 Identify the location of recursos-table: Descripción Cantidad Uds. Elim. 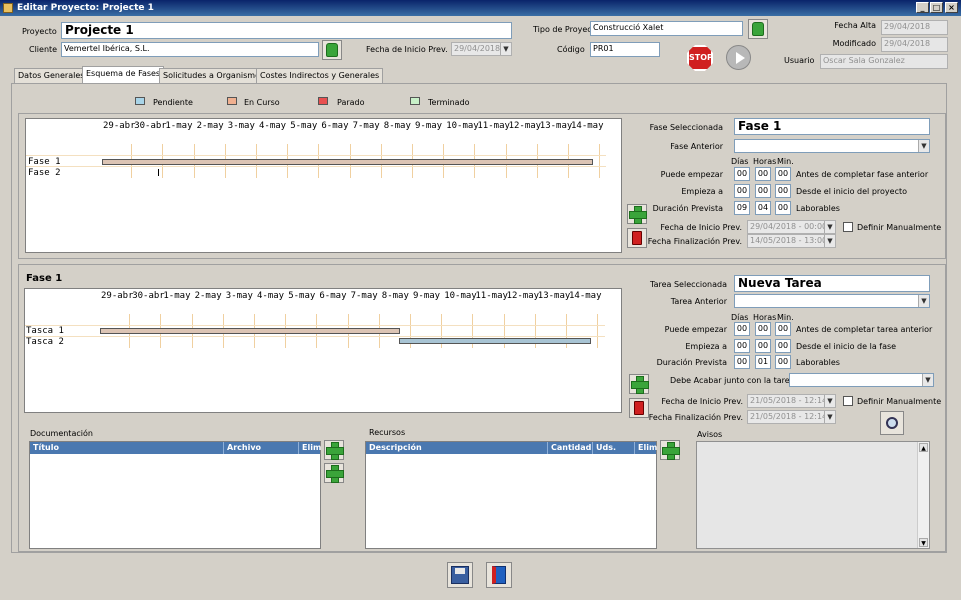
(511, 495).